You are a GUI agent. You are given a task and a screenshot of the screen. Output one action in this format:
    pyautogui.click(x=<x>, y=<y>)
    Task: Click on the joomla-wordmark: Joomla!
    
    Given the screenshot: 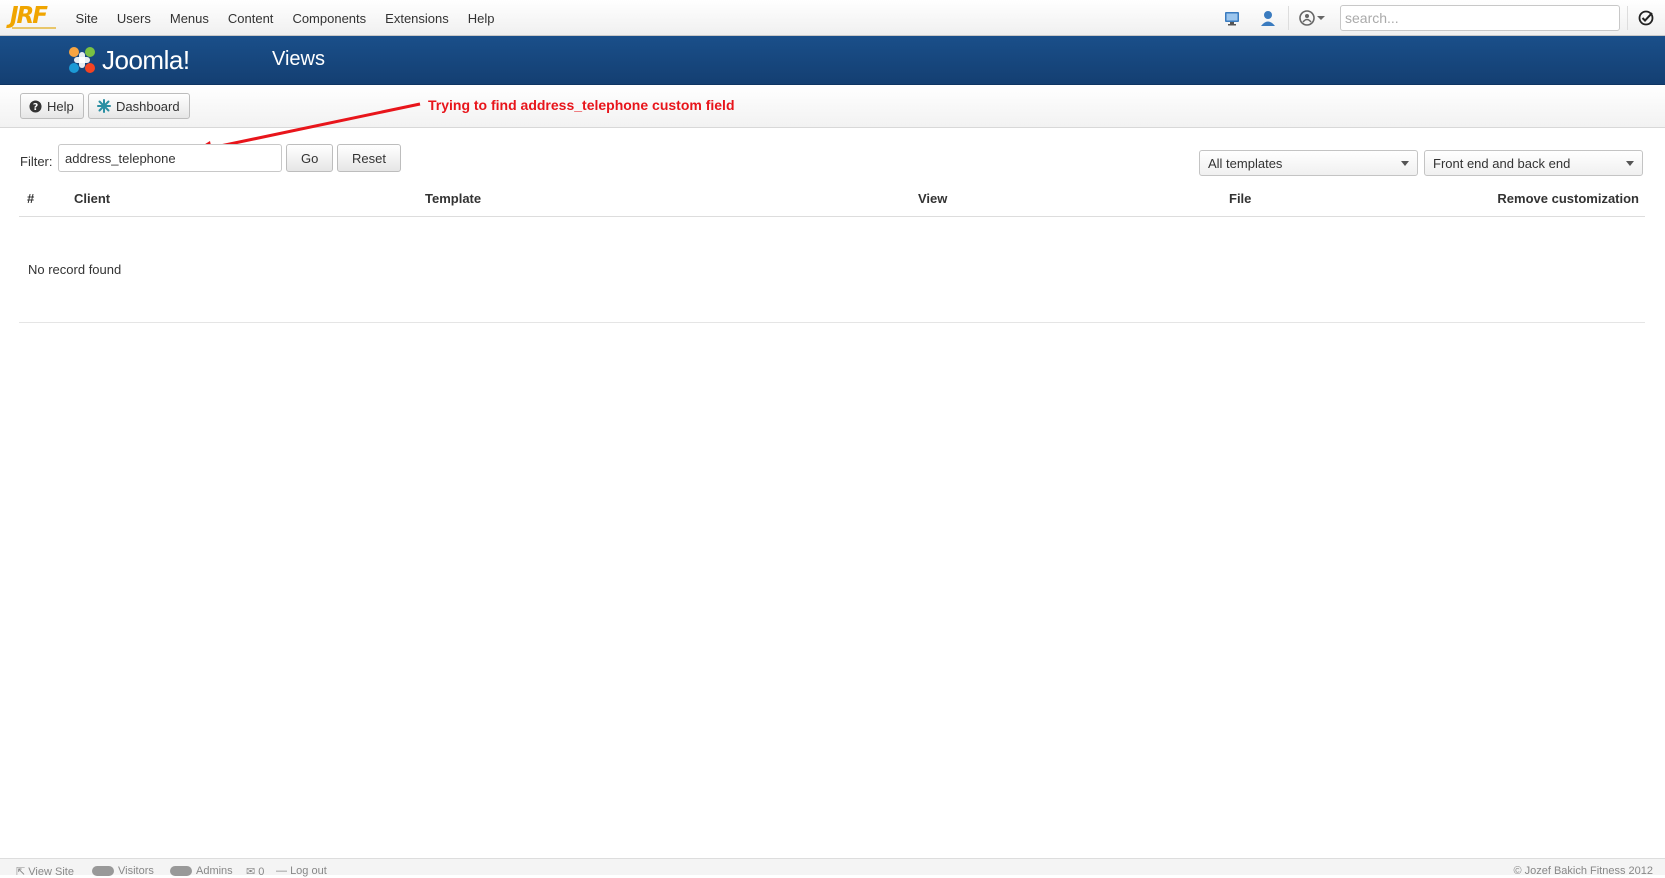 What is the action you would take?
    pyautogui.click(x=146, y=59)
    